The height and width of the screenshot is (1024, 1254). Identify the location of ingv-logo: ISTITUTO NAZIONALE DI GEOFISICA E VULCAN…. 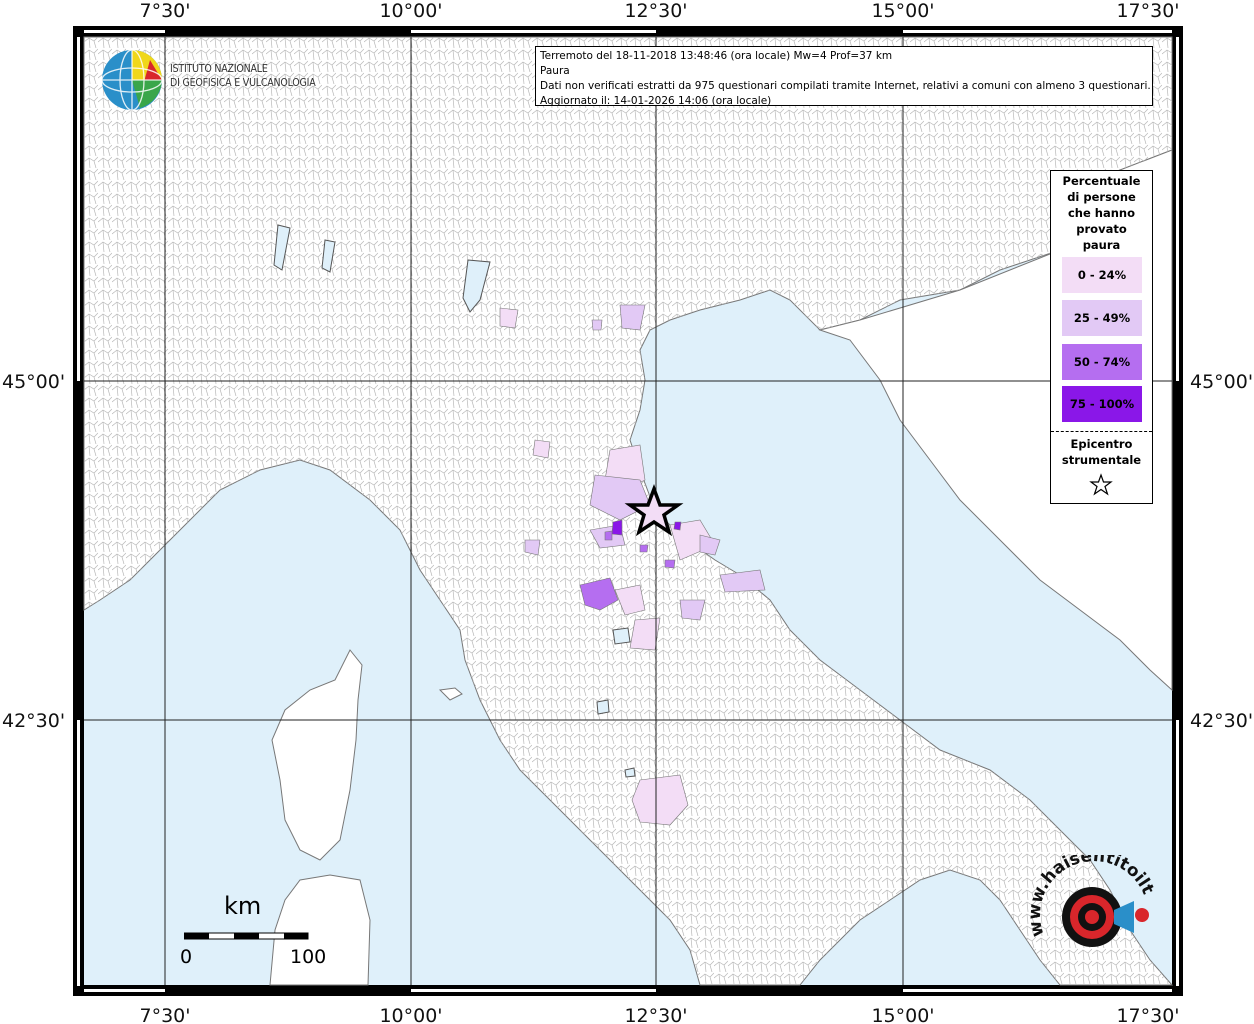
(210, 80).